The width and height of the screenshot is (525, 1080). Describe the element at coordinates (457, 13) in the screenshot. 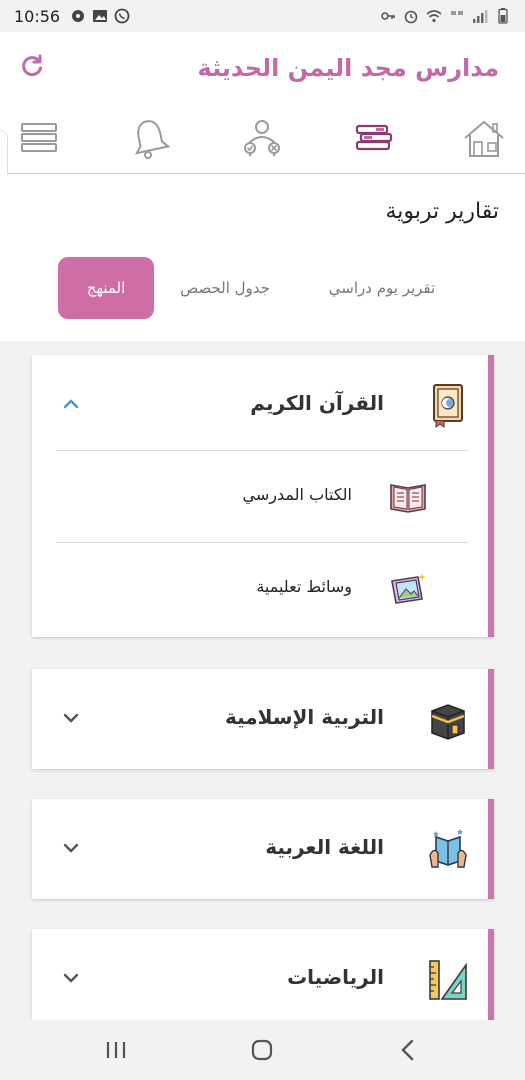

I see `network-3g-icon` at that location.